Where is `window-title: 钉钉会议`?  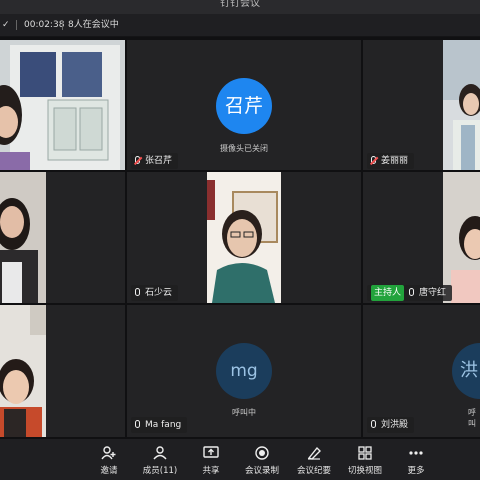
window-title: 钉钉会议 is located at coordinates (240, 4).